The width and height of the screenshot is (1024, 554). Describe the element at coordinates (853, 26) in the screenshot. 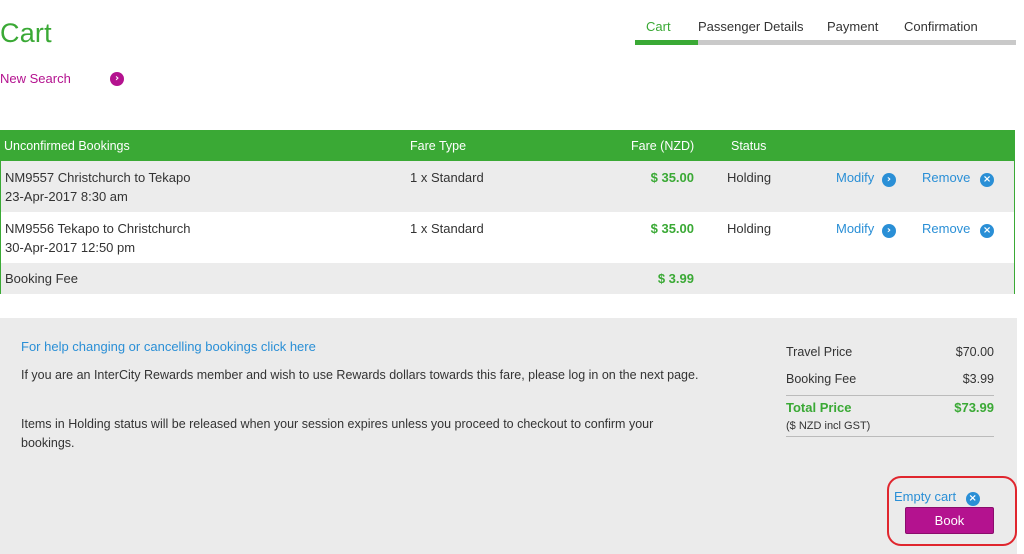

I see `step-payment: Payment` at that location.